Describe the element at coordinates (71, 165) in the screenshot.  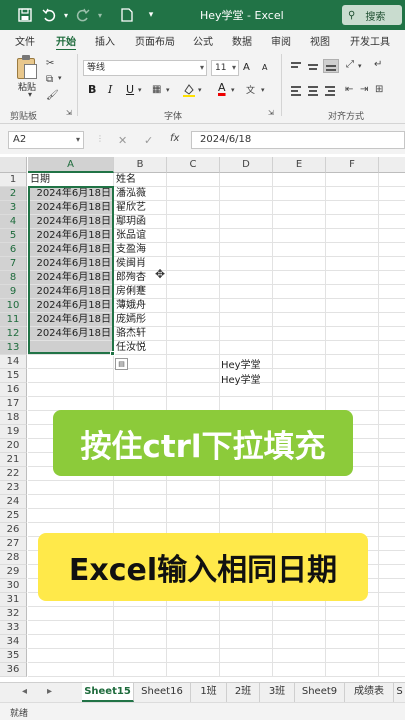
I see `column-header-a: A` at that location.